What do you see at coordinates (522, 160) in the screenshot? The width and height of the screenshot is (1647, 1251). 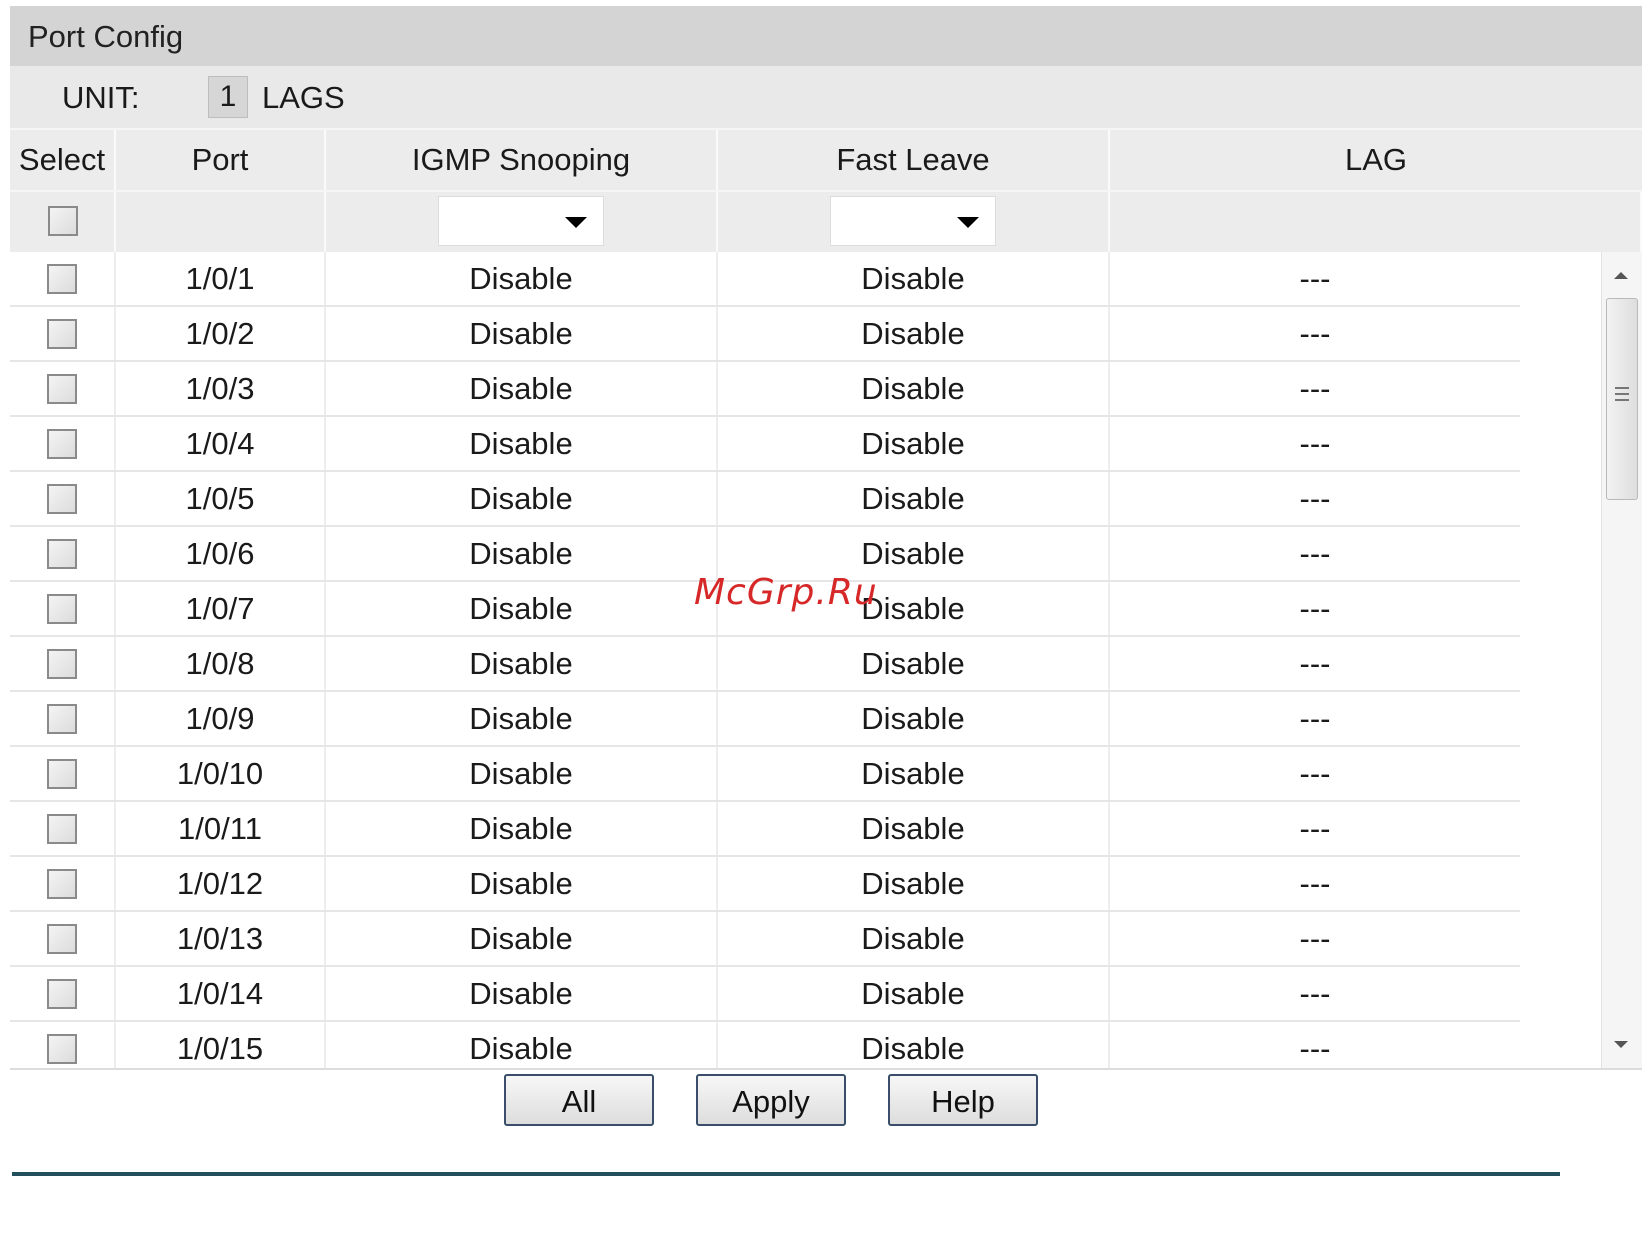 I see `header-igmp-snooping: IGMP Snooping` at bounding box center [522, 160].